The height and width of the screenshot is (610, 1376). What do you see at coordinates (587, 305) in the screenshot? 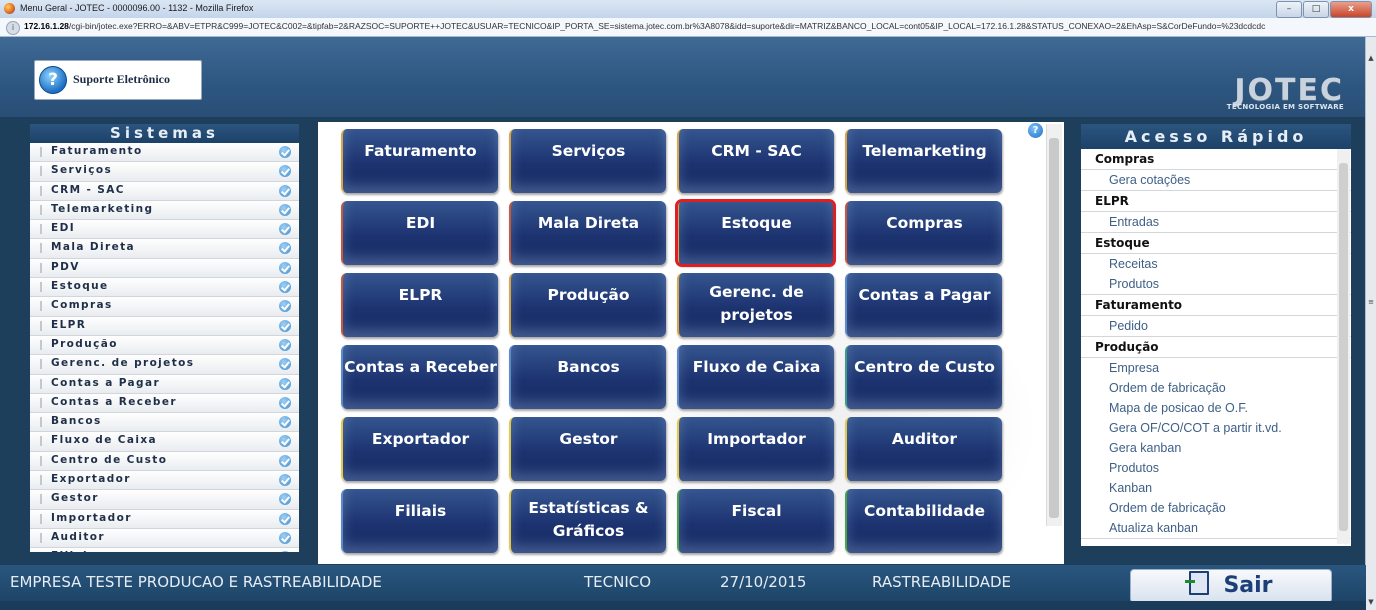
I see `module-button: Produção` at bounding box center [587, 305].